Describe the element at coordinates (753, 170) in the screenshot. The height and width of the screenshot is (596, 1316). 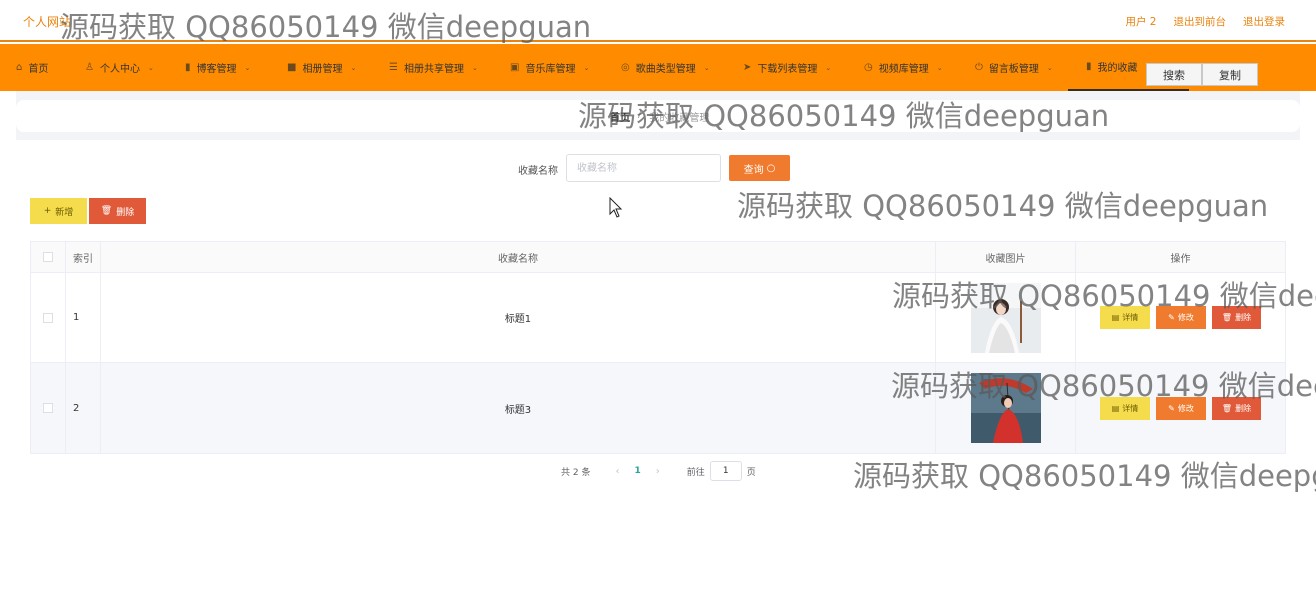
I see `query-button-label: 查询` at that location.